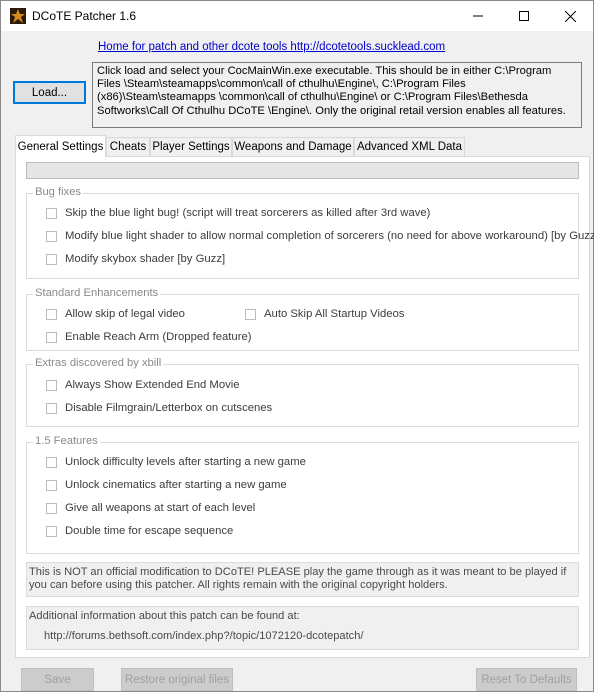  I want to click on minimize-icon, so click(478, 16).